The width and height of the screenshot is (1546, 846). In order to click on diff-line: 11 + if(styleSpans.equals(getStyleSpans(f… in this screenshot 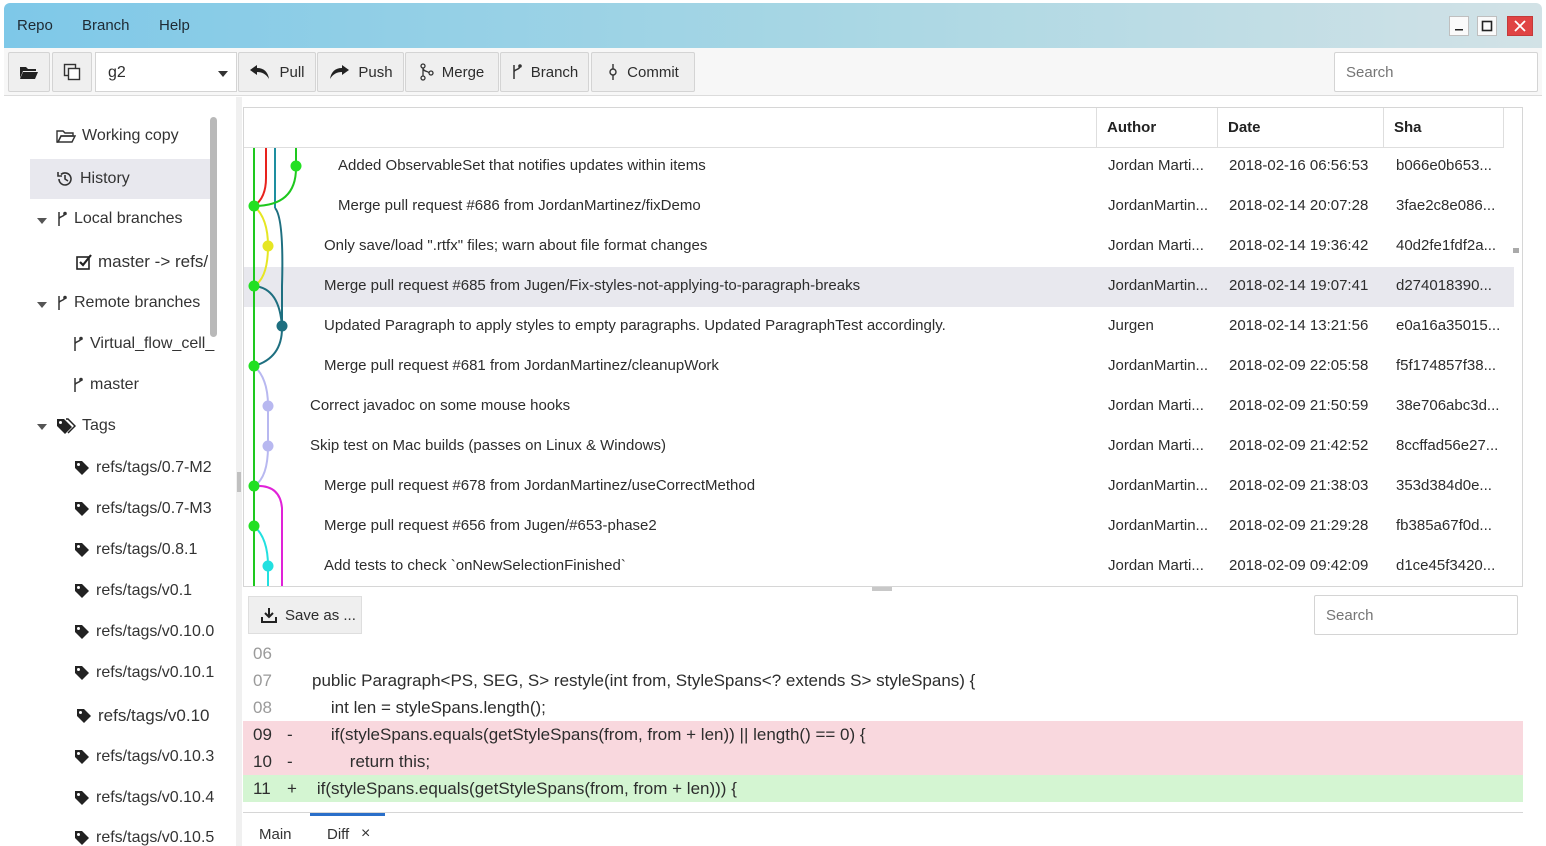, I will do `click(883, 788)`.